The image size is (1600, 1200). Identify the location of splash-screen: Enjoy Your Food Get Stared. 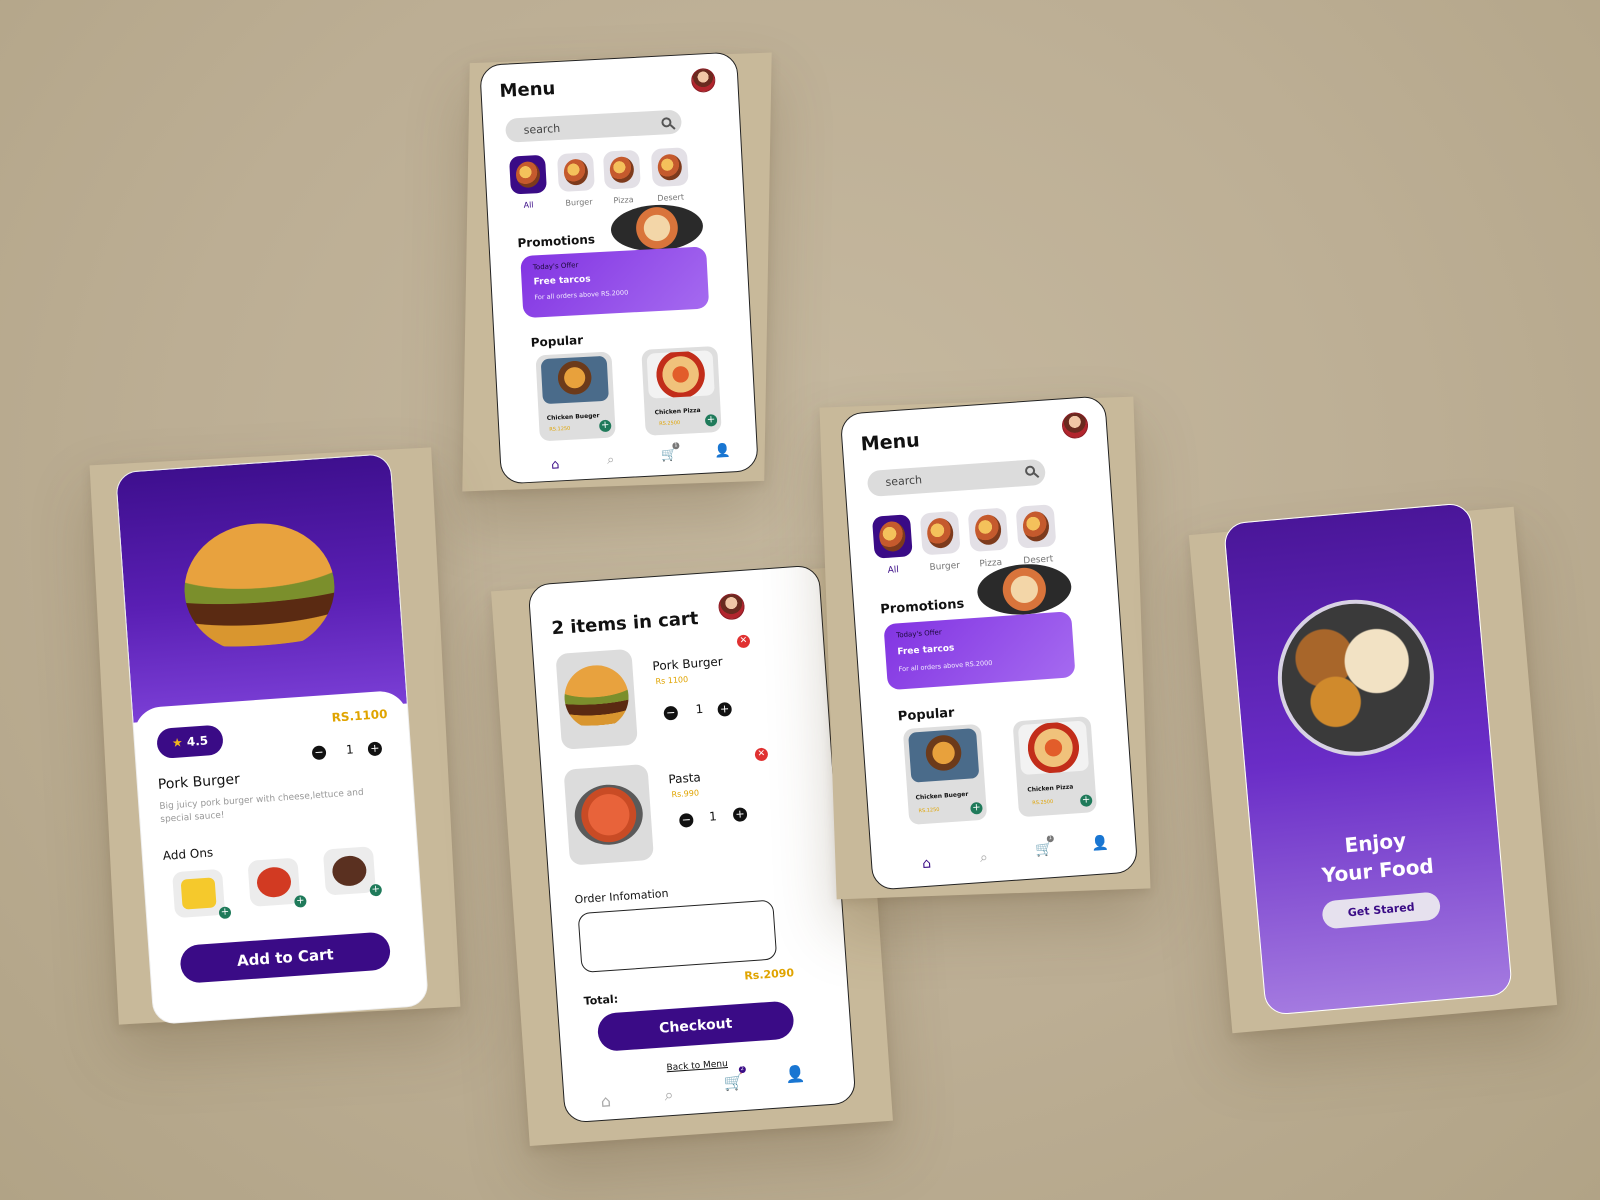
(1368, 759).